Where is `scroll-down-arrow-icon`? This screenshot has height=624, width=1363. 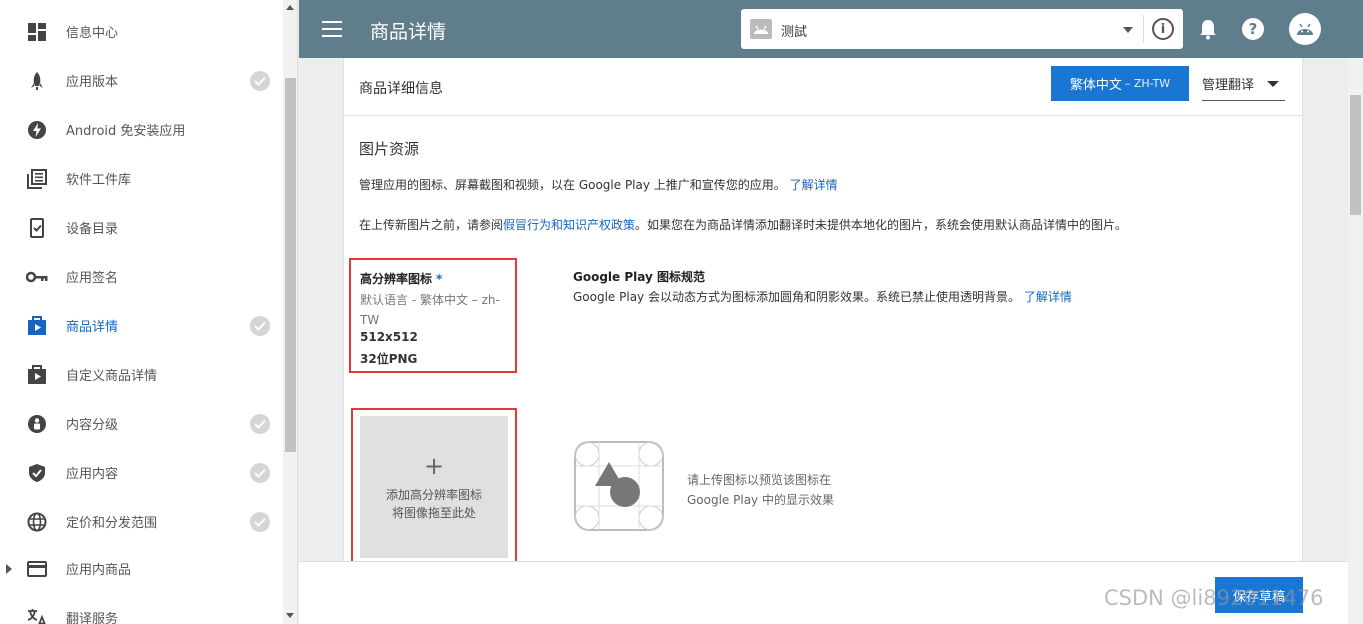 scroll-down-arrow-icon is located at coordinates (290, 615).